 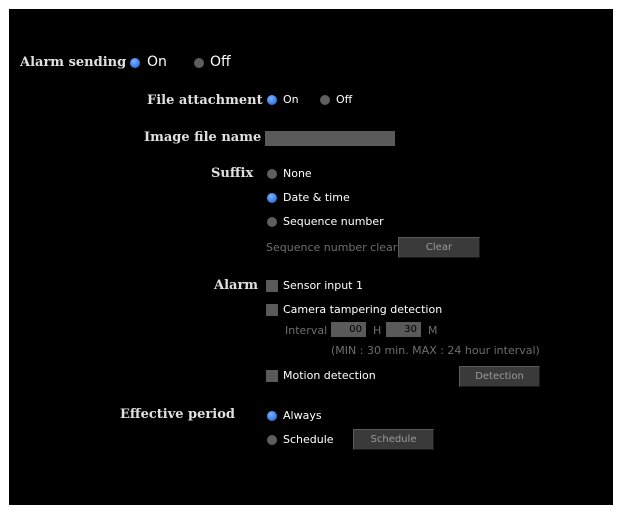 What do you see at coordinates (308, 439) in the screenshot?
I see `effective-period-schedule-label: Schedule` at bounding box center [308, 439].